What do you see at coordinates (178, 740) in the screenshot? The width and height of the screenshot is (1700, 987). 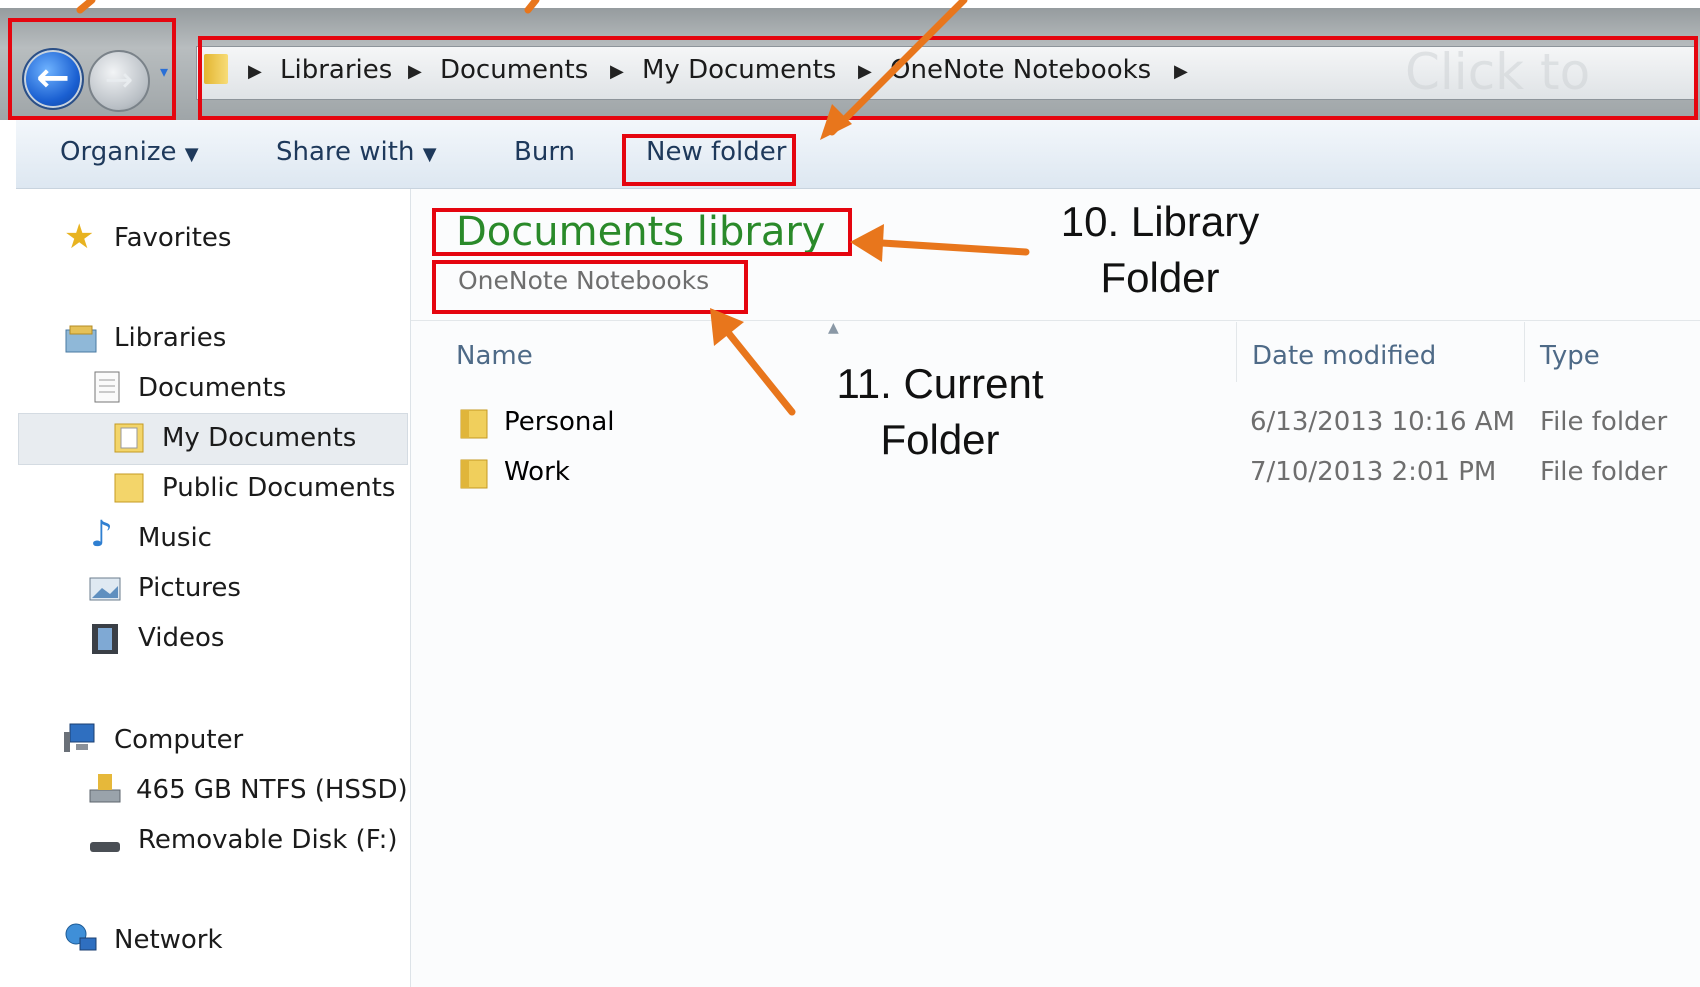 I see `nav-computer: Computer` at bounding box center [178, 740].